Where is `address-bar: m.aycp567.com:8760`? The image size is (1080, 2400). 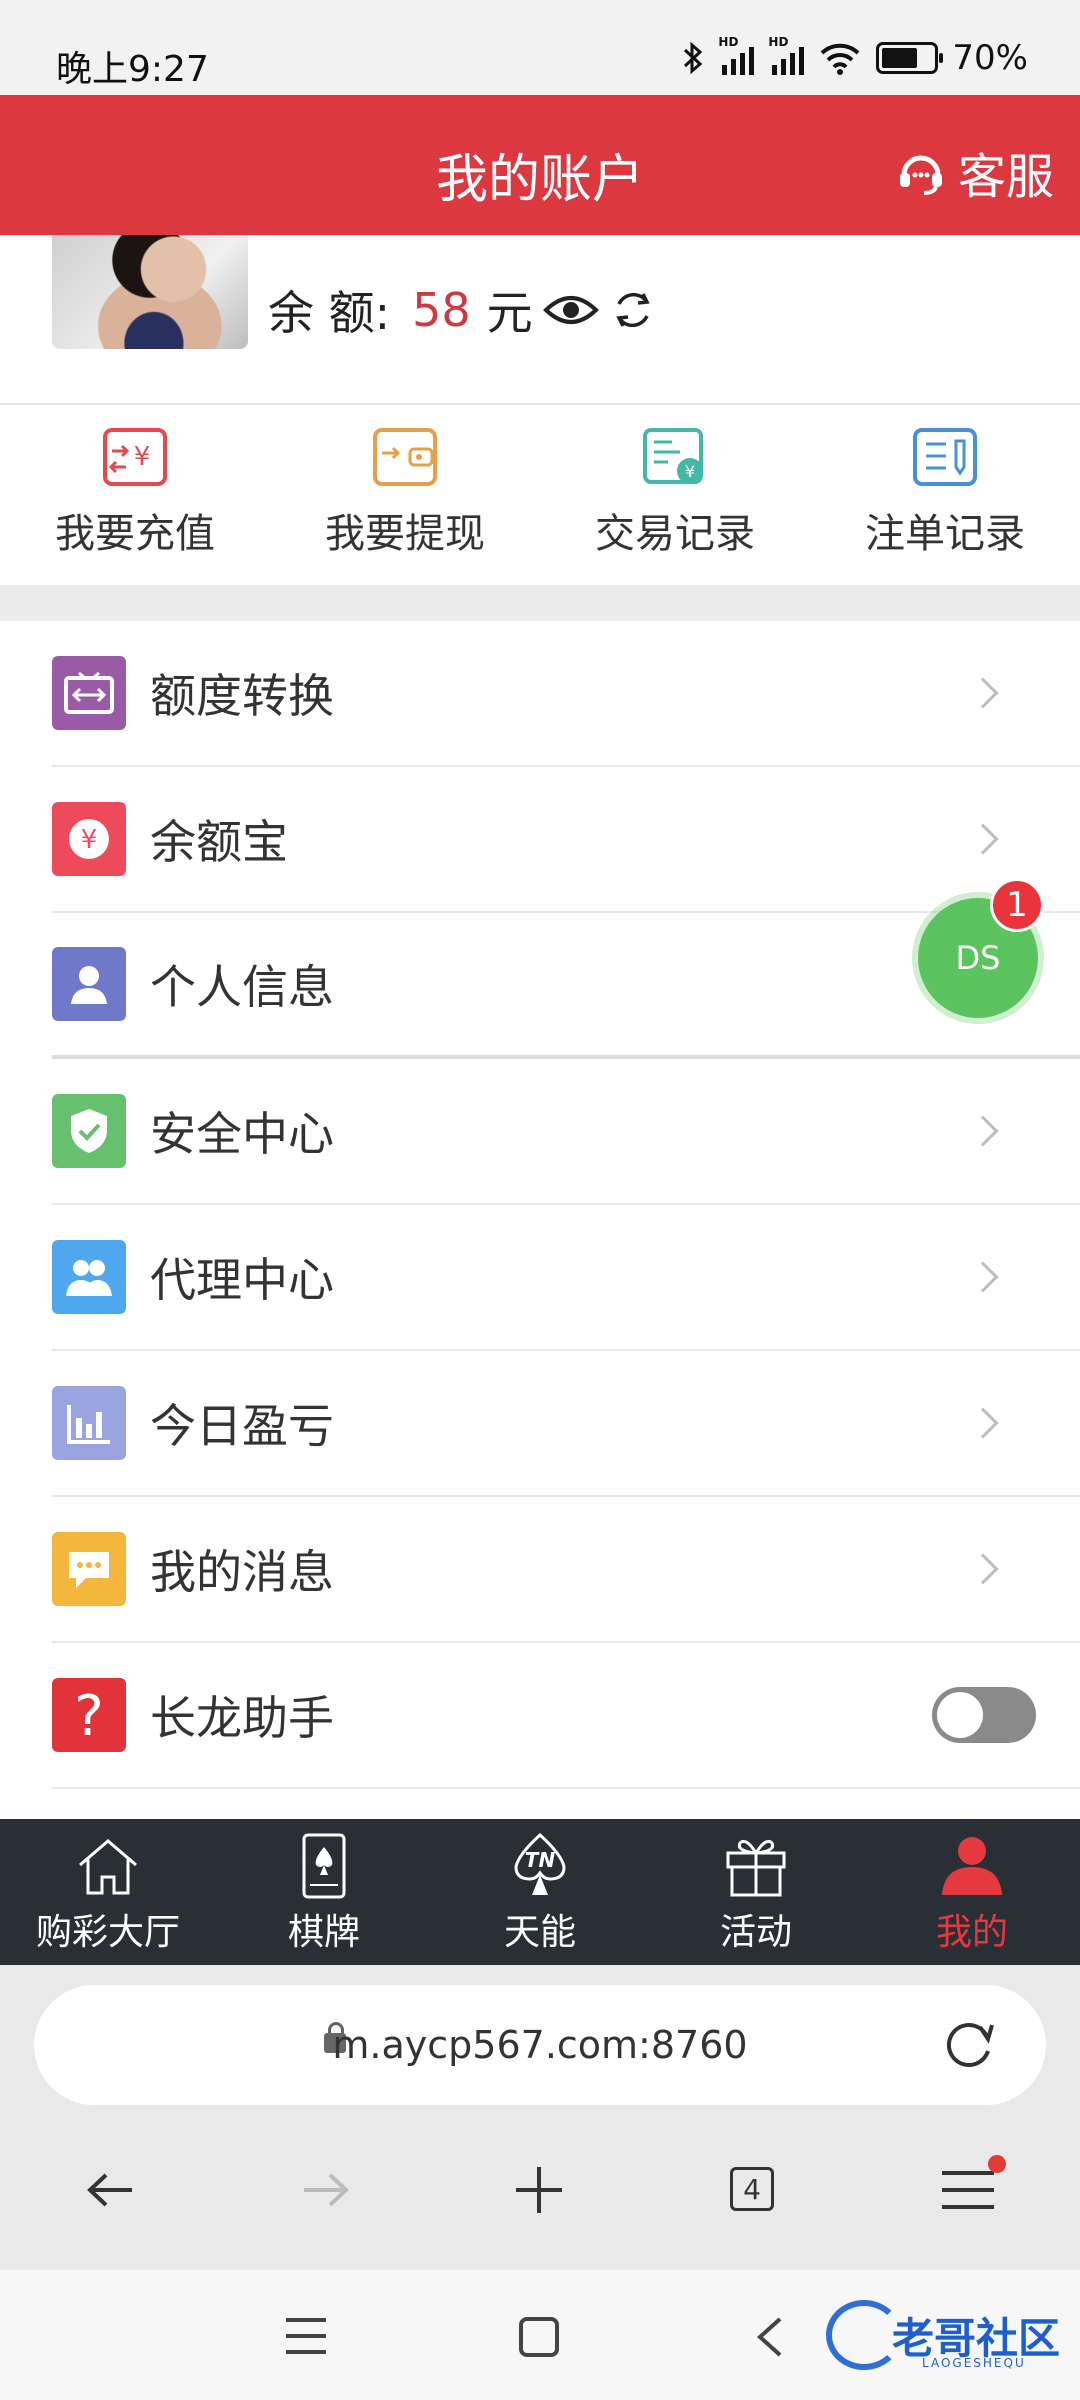
address-bar: m.aycp567.com:8760 is located at coordinates (540, 2045).